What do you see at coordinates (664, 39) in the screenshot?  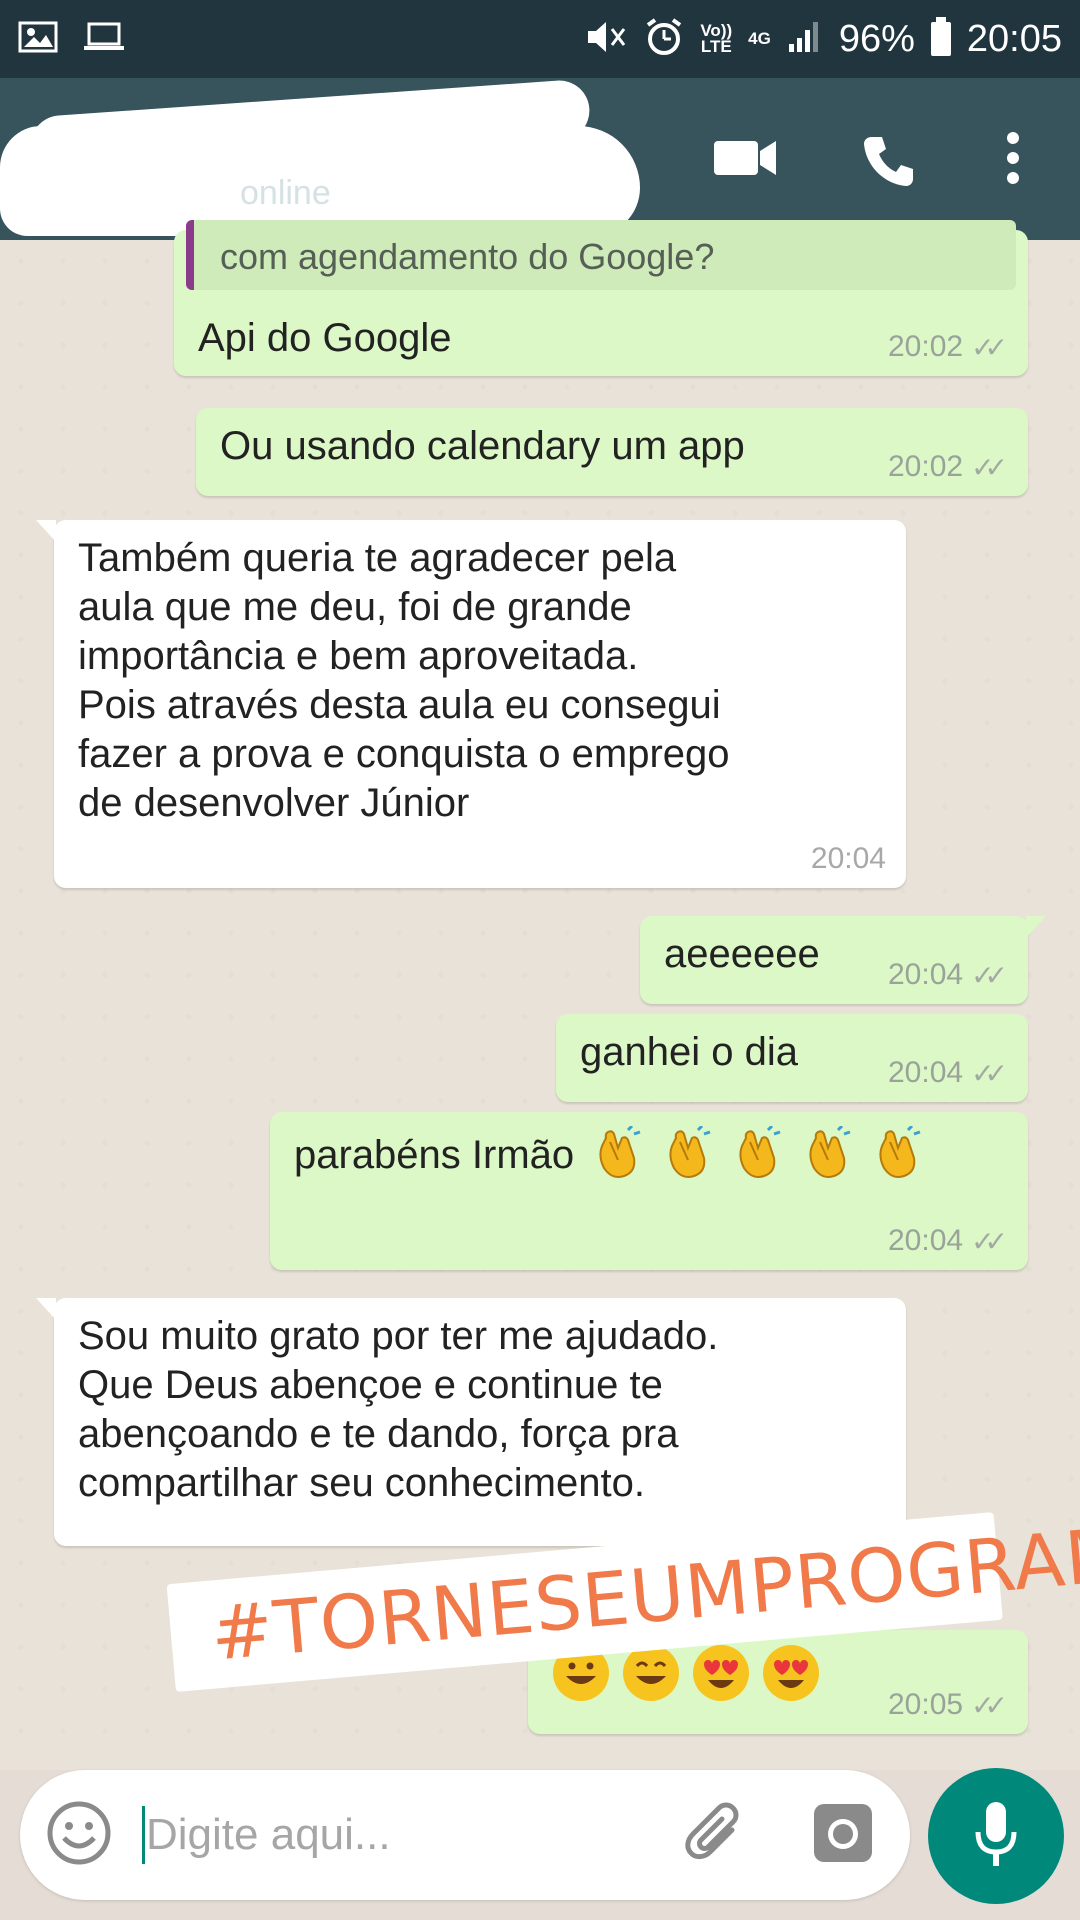 I see `alarm-icon` at bounding box center [664, 39].